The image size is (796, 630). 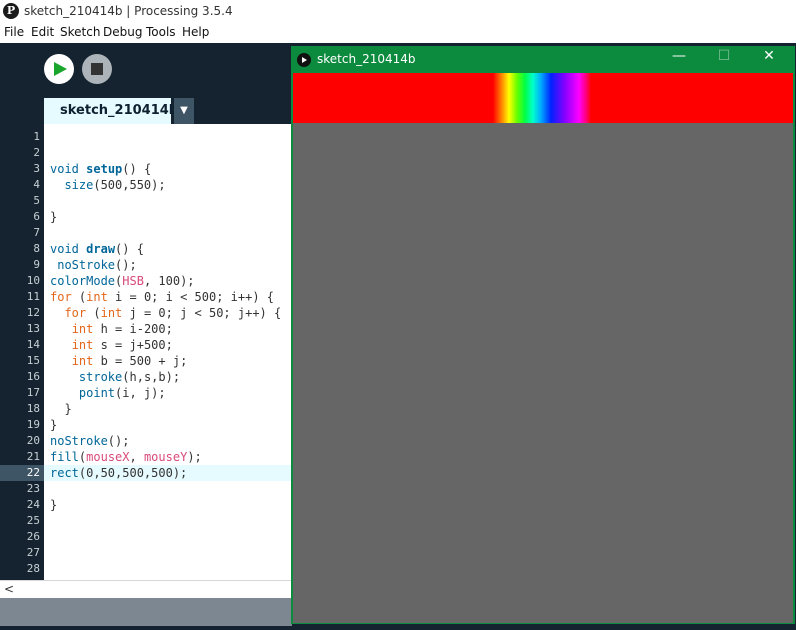 I want to click on processing-logo-icon: P, so click(x=11, y=11).